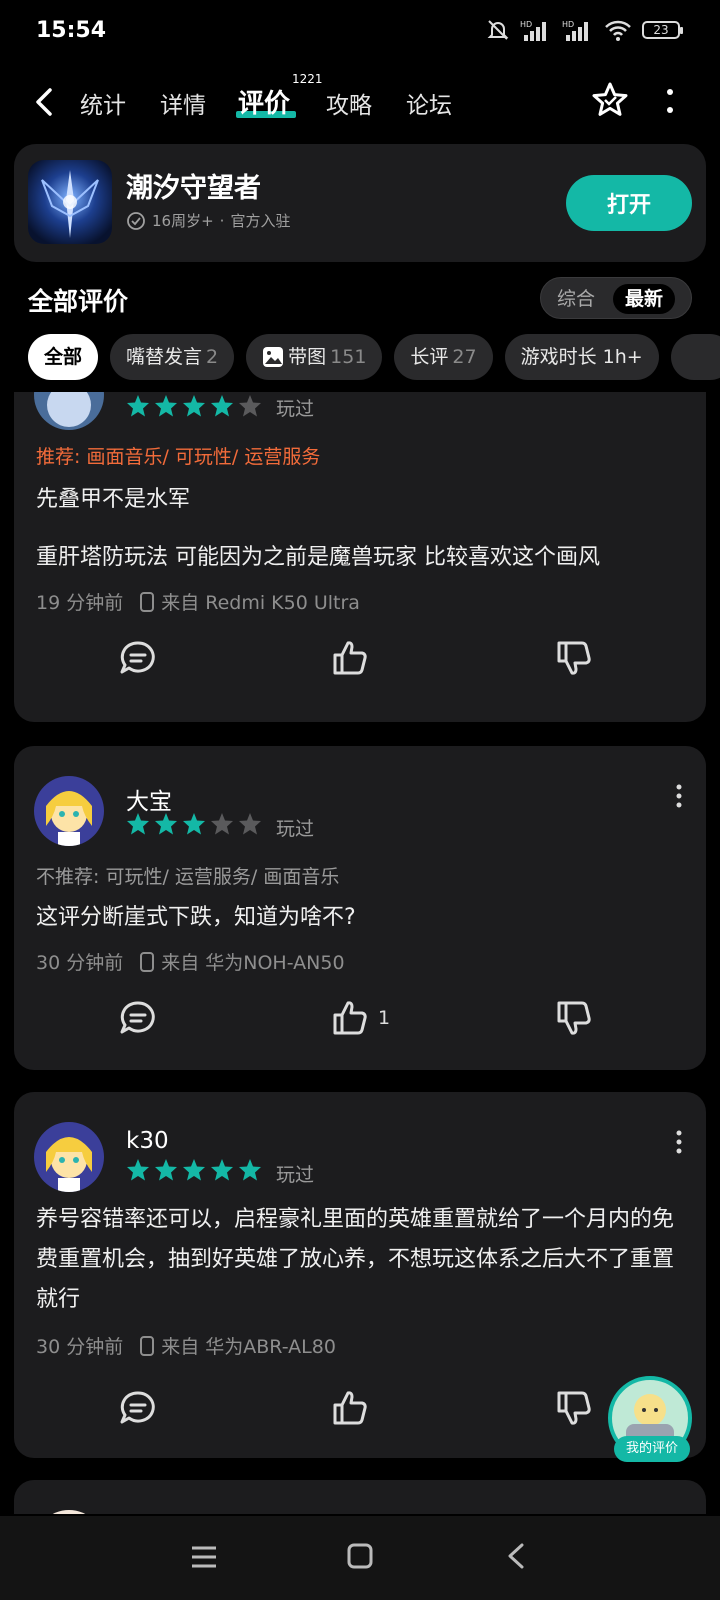  Describe the element at coordinates (71, 30) in the screenshot. I see `status-time: 15:54` at that location.